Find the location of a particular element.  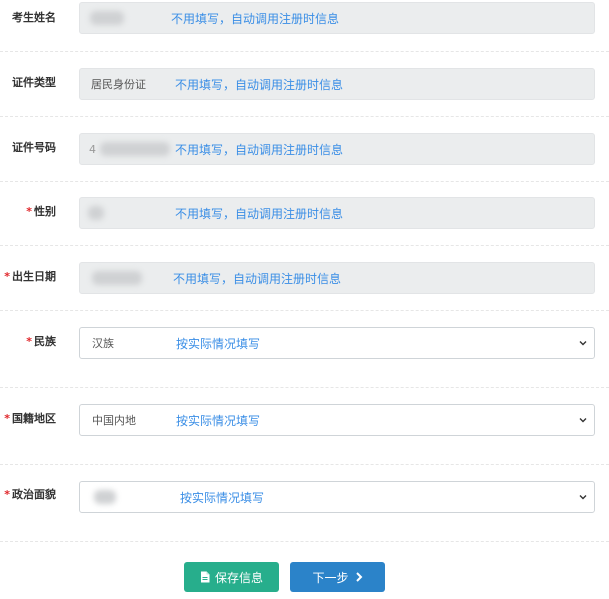

field-label: 证件类型 is located at coordinates (34, 82).